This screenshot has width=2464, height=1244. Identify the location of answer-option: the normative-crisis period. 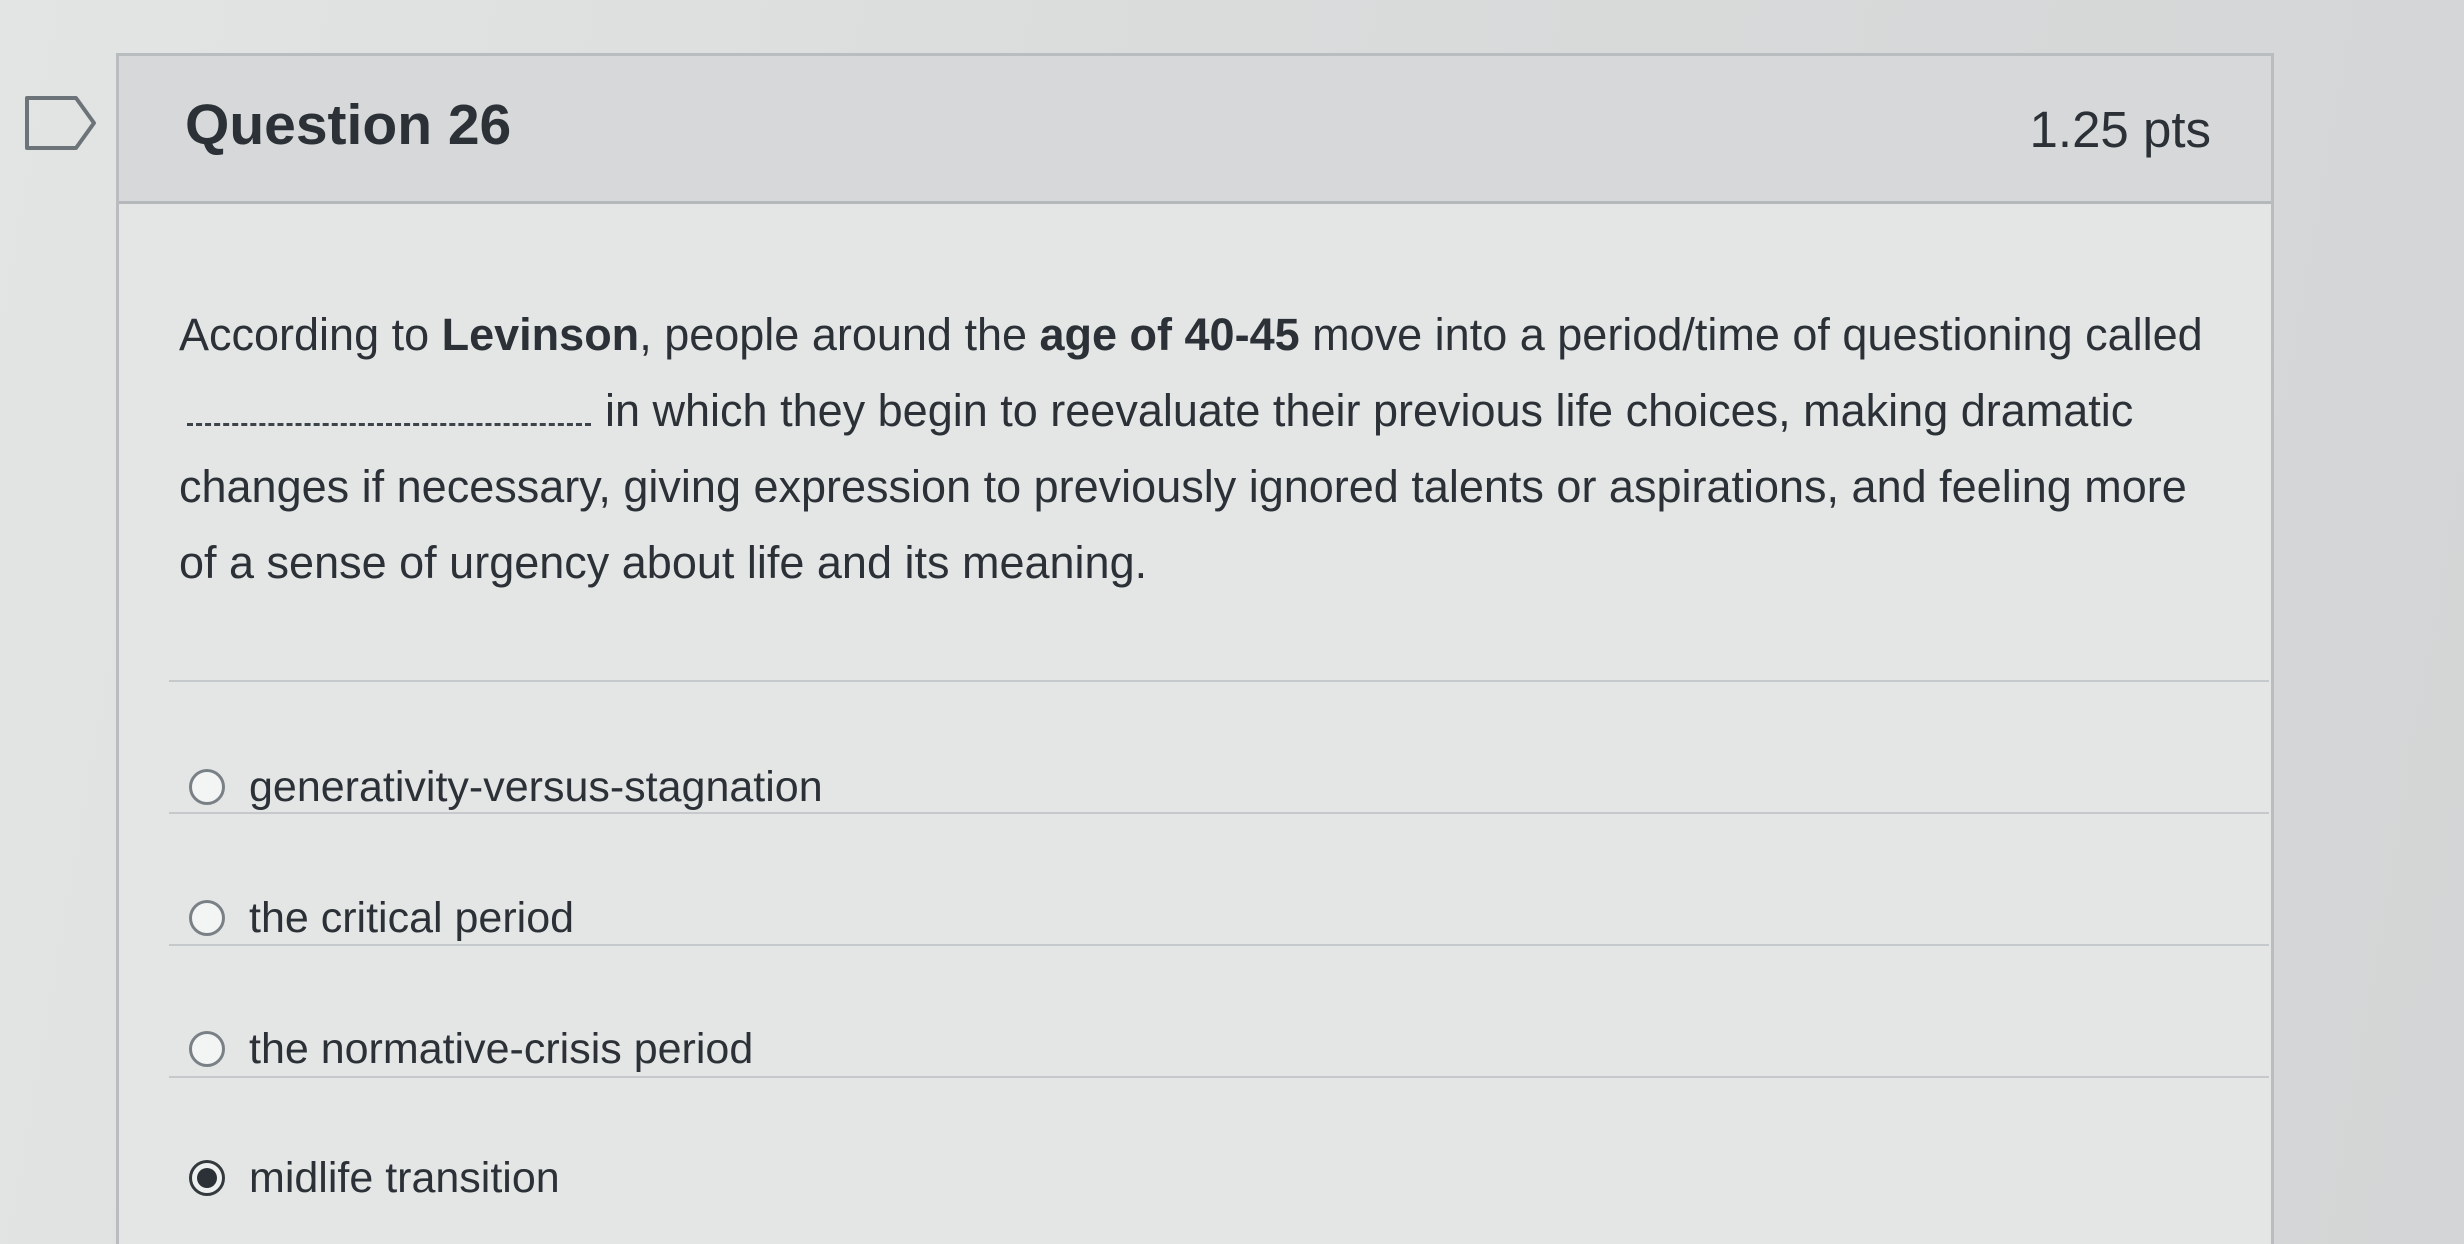
(471, 1049).